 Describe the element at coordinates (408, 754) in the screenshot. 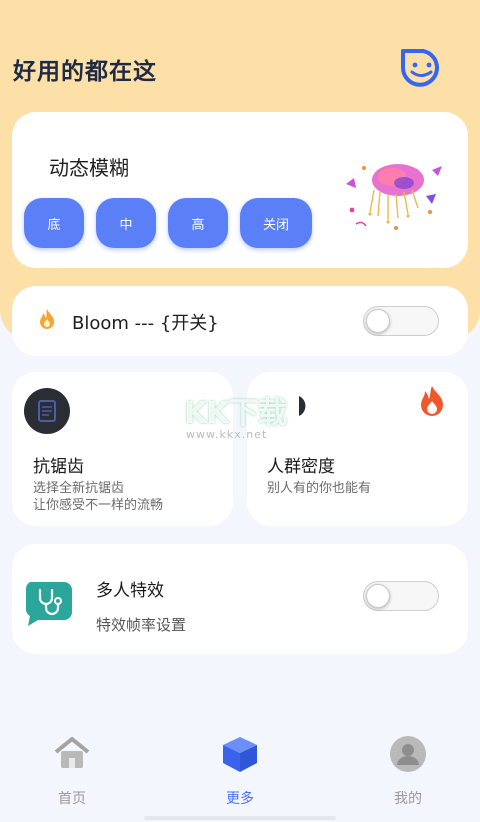

I see `profile-icon` at that location.